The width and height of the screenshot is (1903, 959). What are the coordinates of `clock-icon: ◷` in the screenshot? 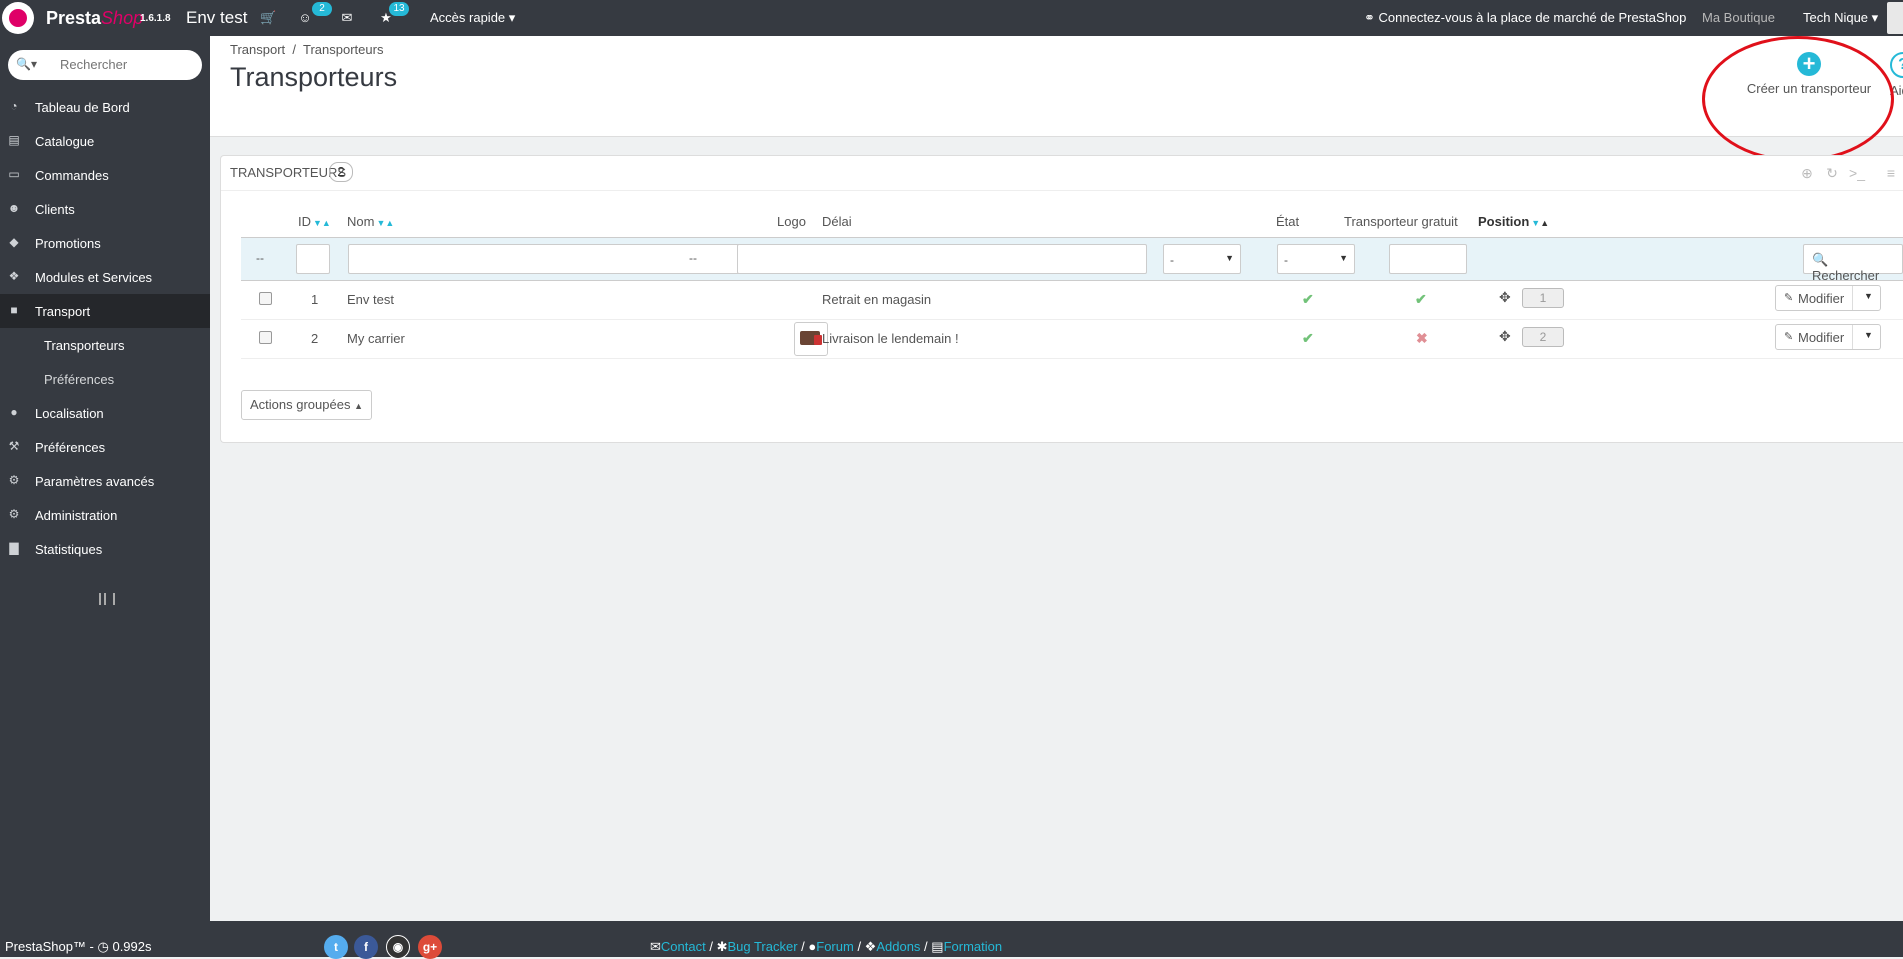 It's located at (103, 946).